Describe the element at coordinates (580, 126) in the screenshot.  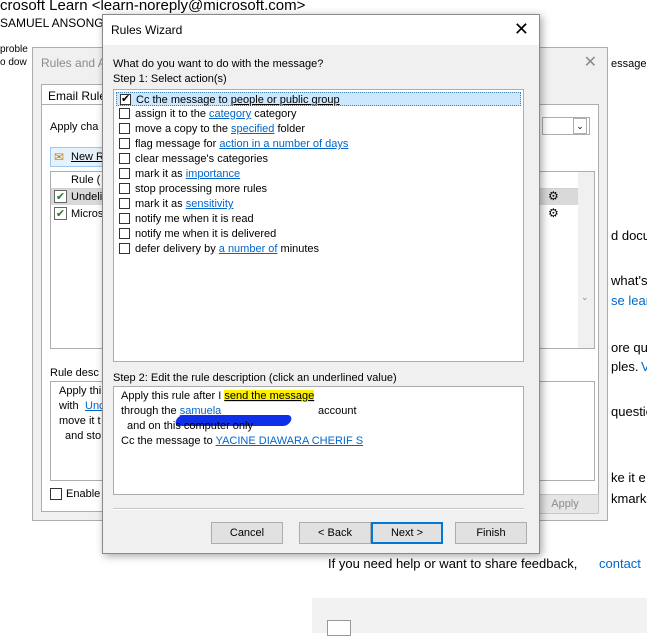
I see `chevron-down-icon: ⌄` at that location.